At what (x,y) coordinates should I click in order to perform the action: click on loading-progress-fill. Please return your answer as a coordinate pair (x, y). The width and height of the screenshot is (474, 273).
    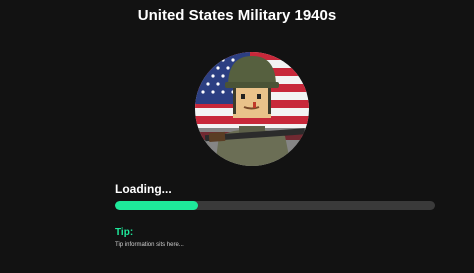
    Looking at the image, I should click on (157, 205).